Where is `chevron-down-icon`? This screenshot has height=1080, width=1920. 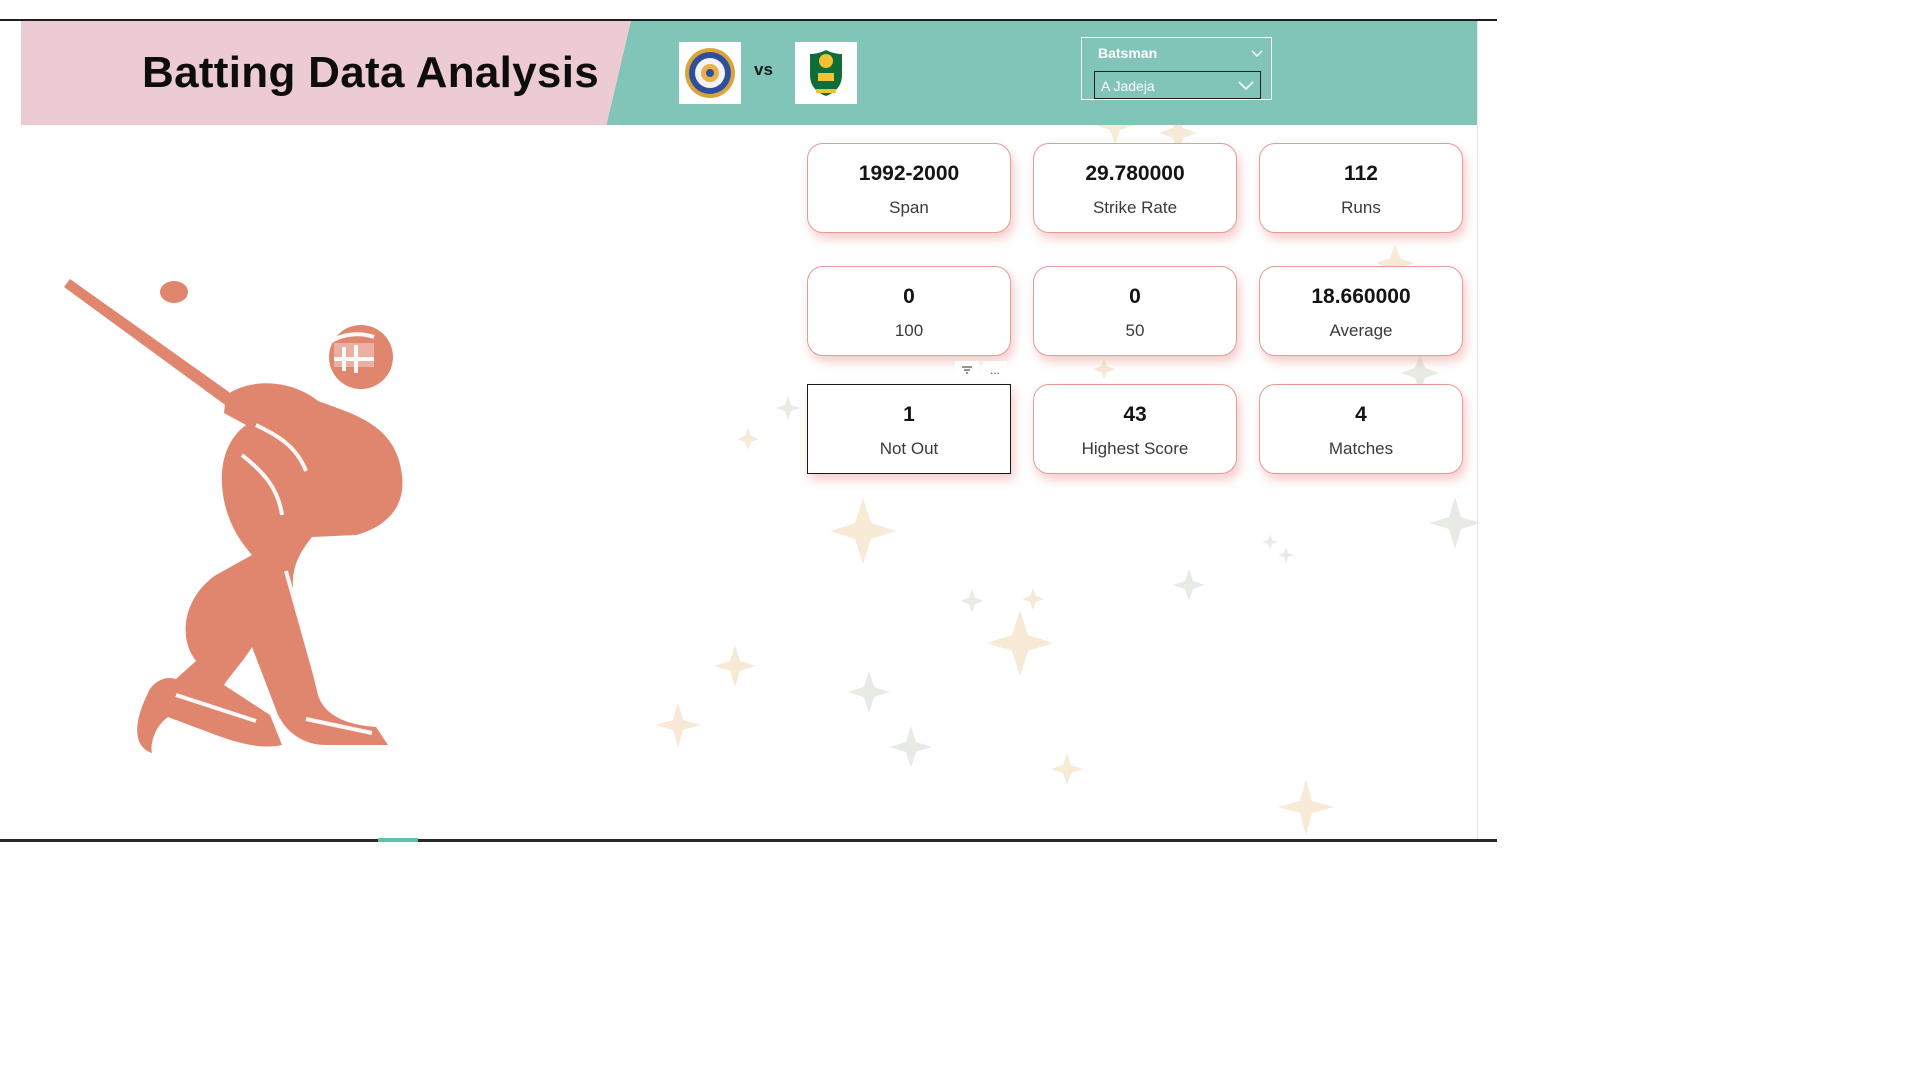
chevron-down-icon is located at coordinates (1257, 54).